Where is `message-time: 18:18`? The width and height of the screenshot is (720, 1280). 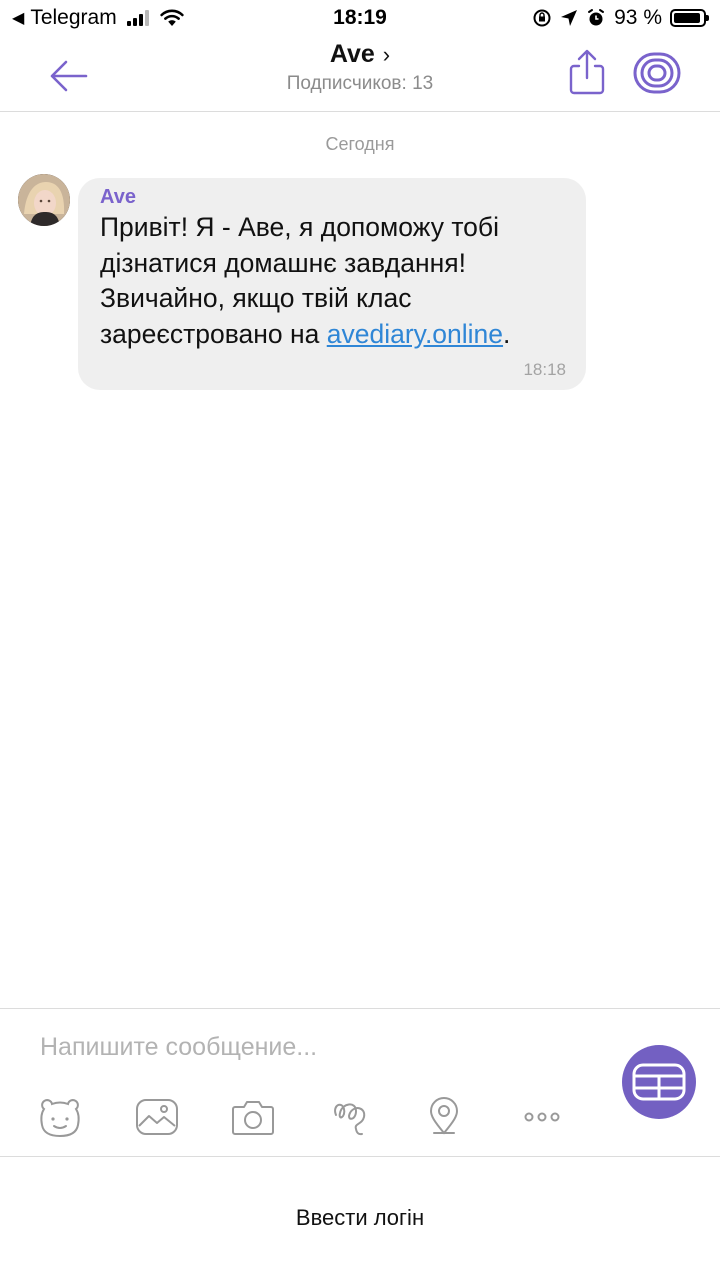 message-time: 18:18 is located at coordinates (544, 369).